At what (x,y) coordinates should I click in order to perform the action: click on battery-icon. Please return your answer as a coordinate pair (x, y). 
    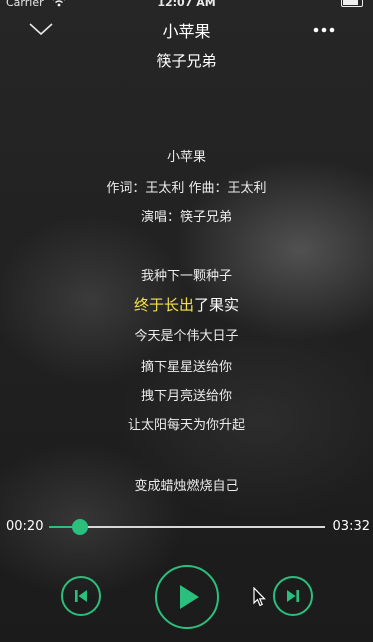
    Looking at the image, I should click on (352, 3).